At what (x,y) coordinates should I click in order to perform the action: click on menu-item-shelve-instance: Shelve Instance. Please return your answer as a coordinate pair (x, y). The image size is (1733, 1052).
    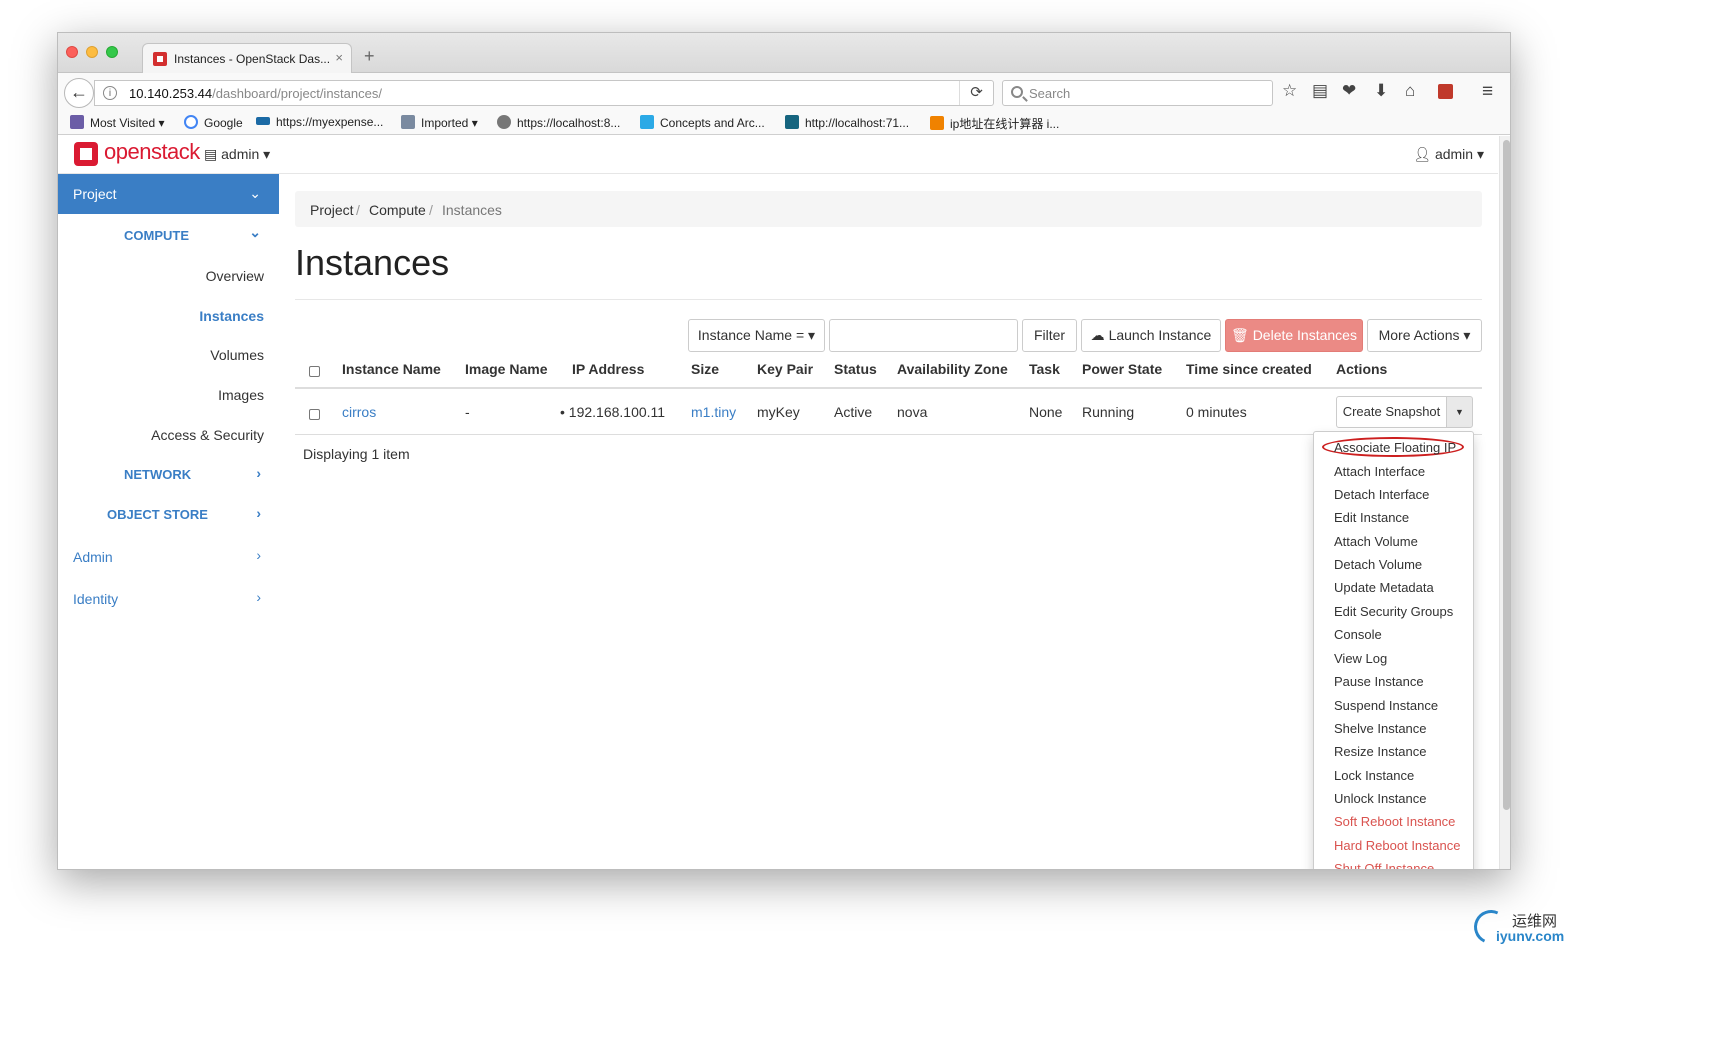
    Looking at the image, I should click on (1380, 728).